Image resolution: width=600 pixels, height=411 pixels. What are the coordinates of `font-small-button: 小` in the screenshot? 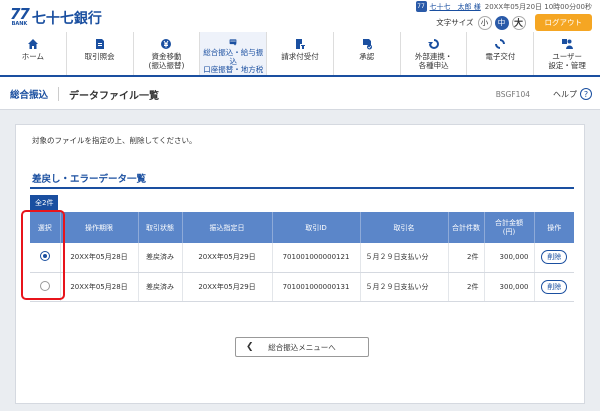 It's located at (484, 22).